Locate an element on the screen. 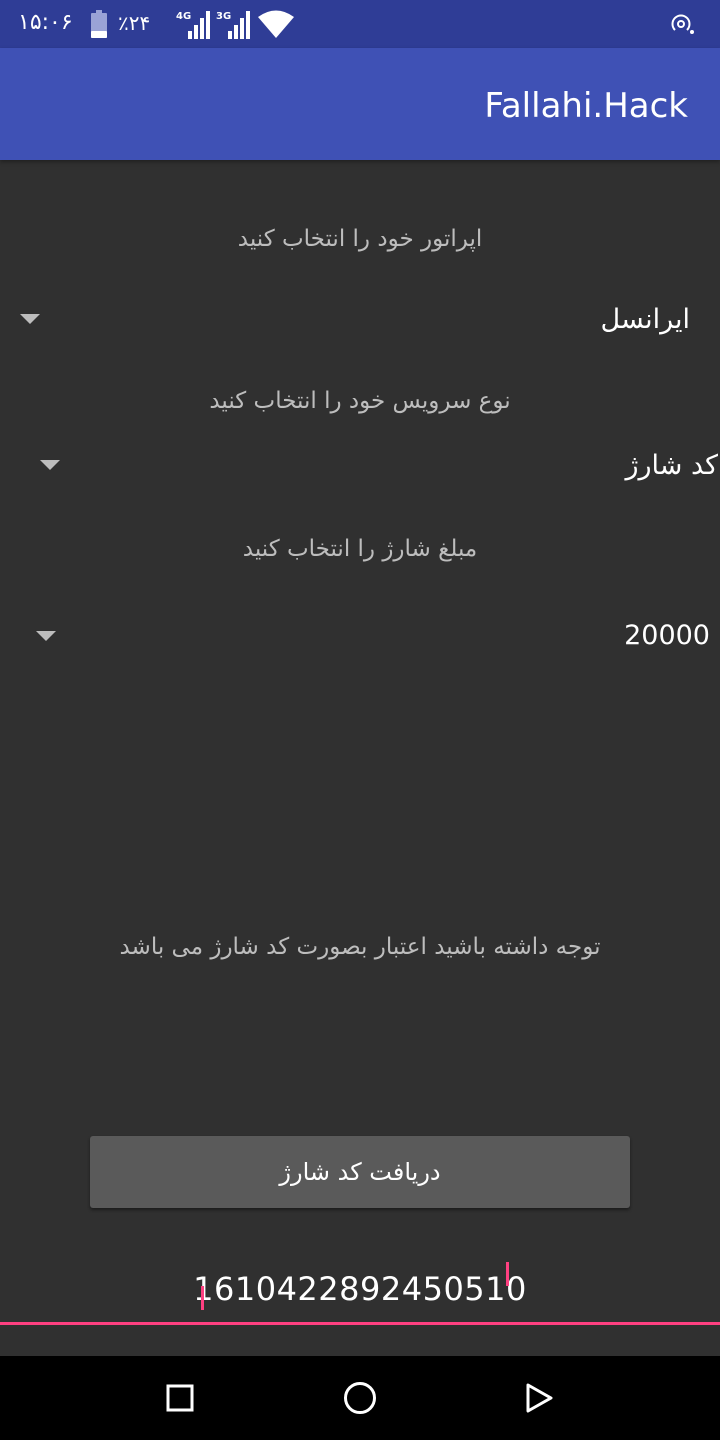 This screenshot has height=1440, width=720. charge-code-text: 1610422892450510 is located at coordinates (360, 1289).